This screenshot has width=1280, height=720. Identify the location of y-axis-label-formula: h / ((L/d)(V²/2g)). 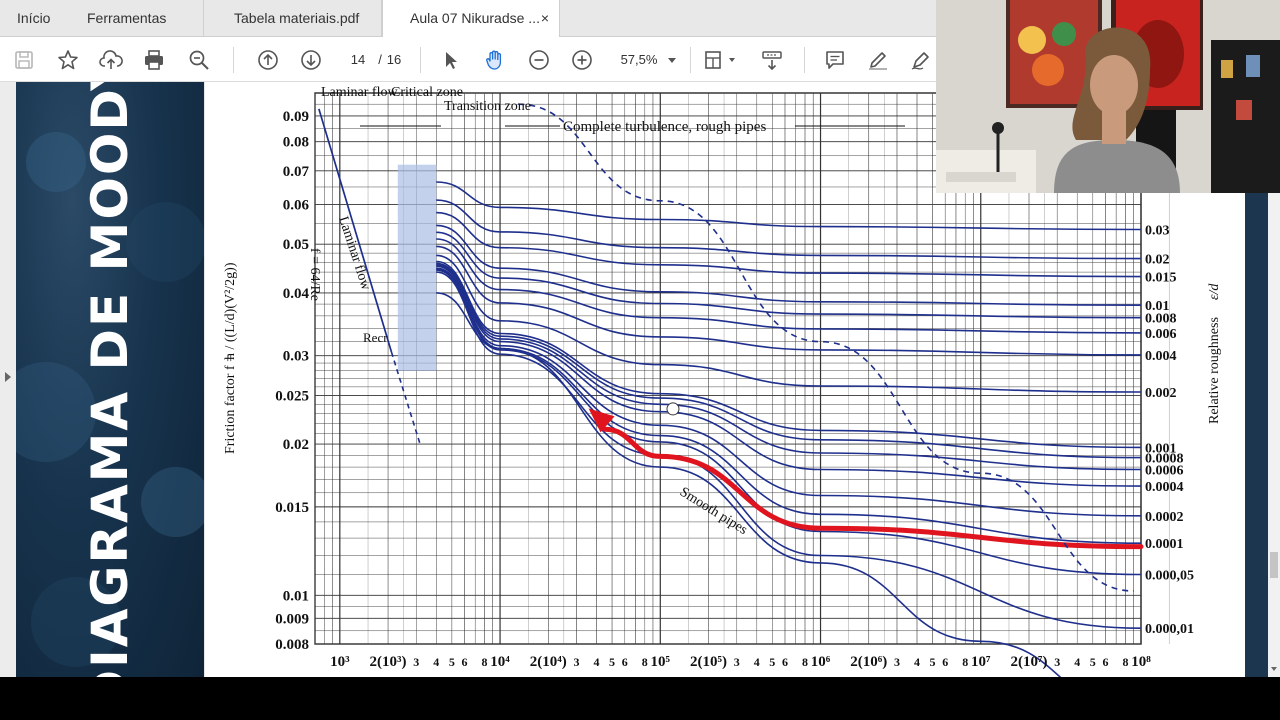
(230, 311).